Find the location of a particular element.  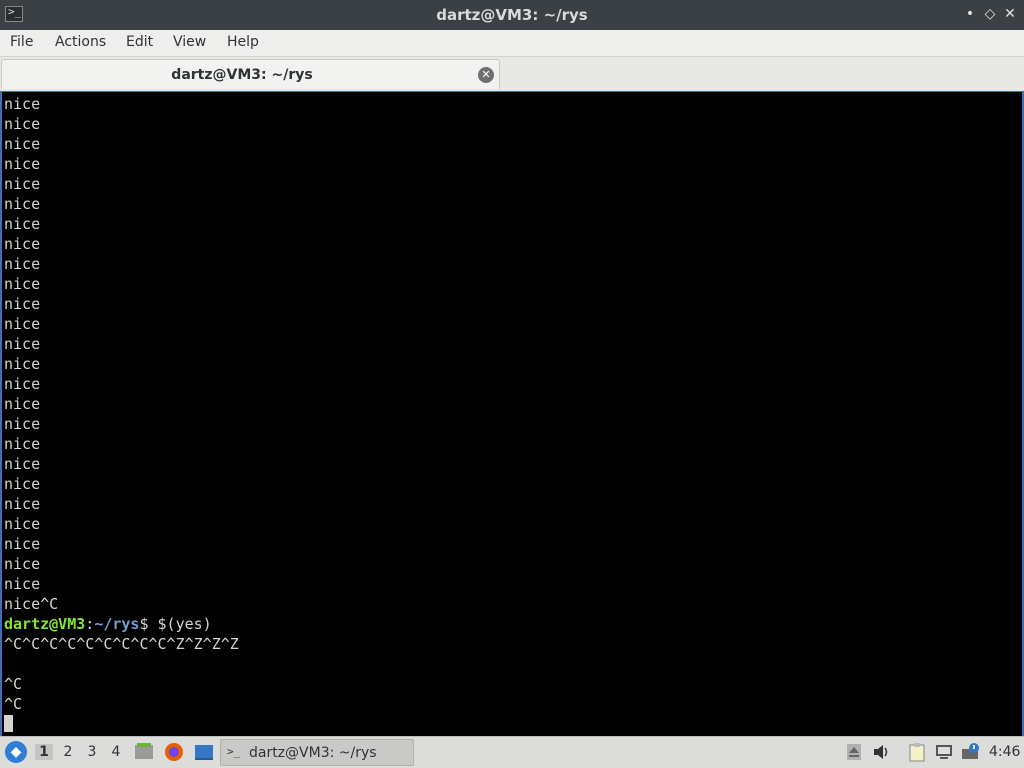

eject-icon is located at coordinates (854, 752).